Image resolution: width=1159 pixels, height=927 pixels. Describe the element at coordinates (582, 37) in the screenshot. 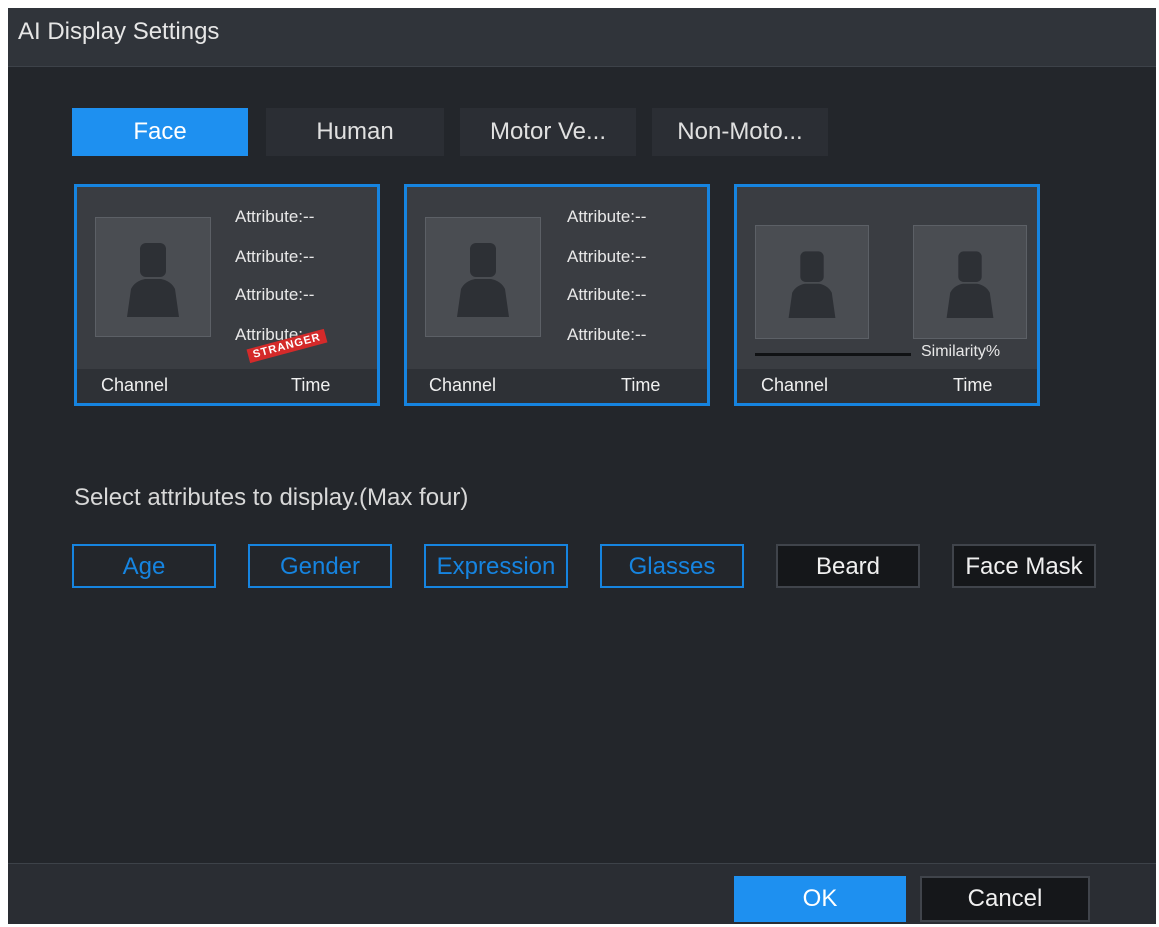

I see `title-bar: AI Display Settings` at that location.